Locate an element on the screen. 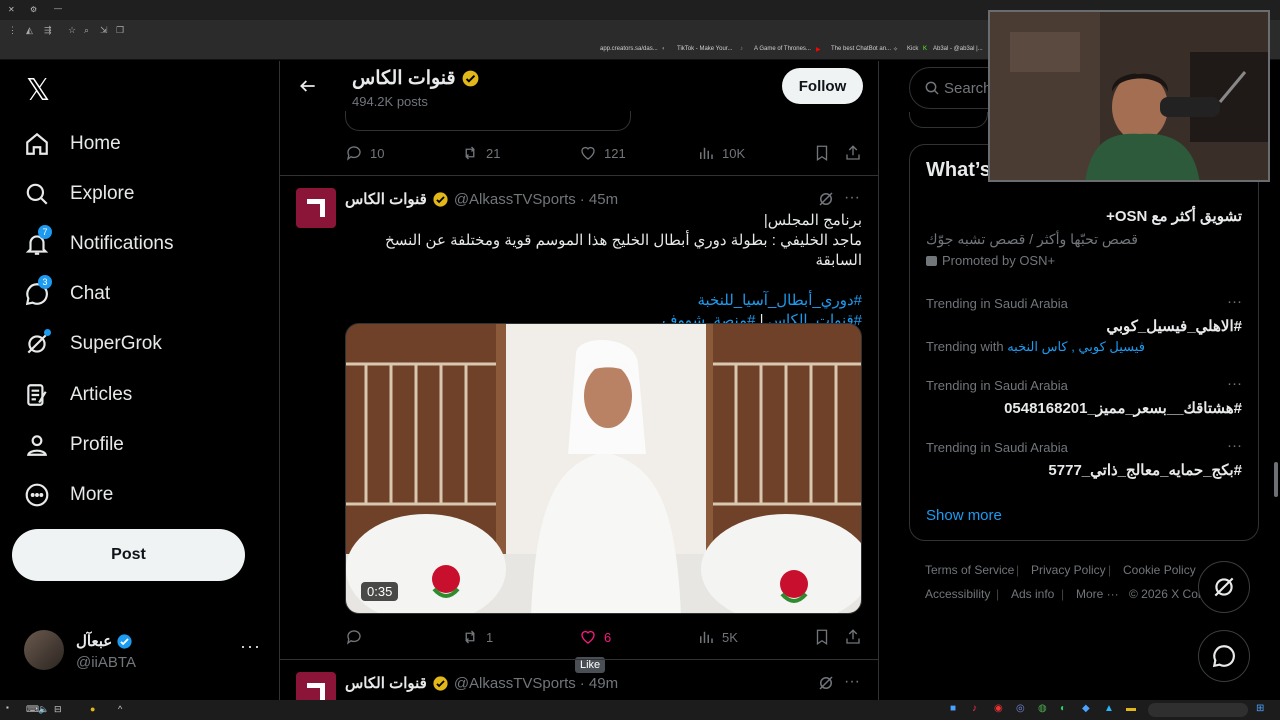  nav-item-profile: Profile is located at coordinates (73, 445).